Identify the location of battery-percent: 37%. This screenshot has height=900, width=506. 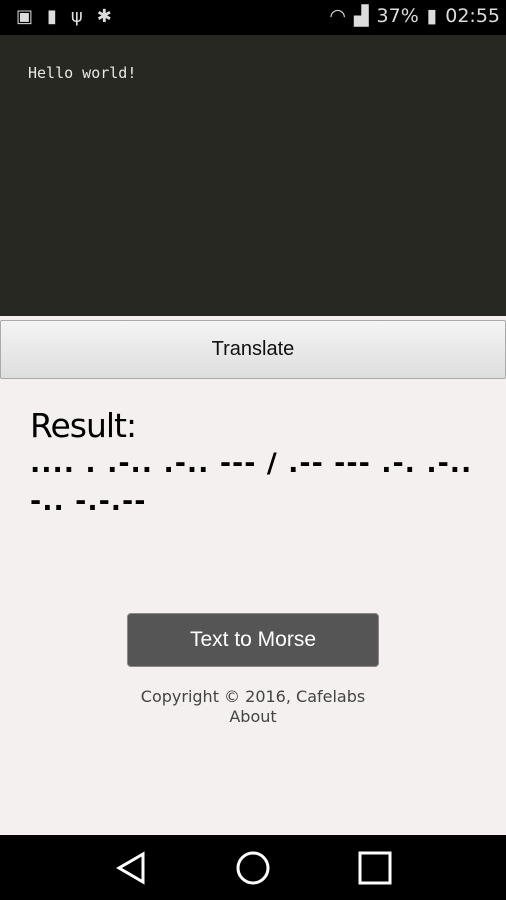
(397, 16).